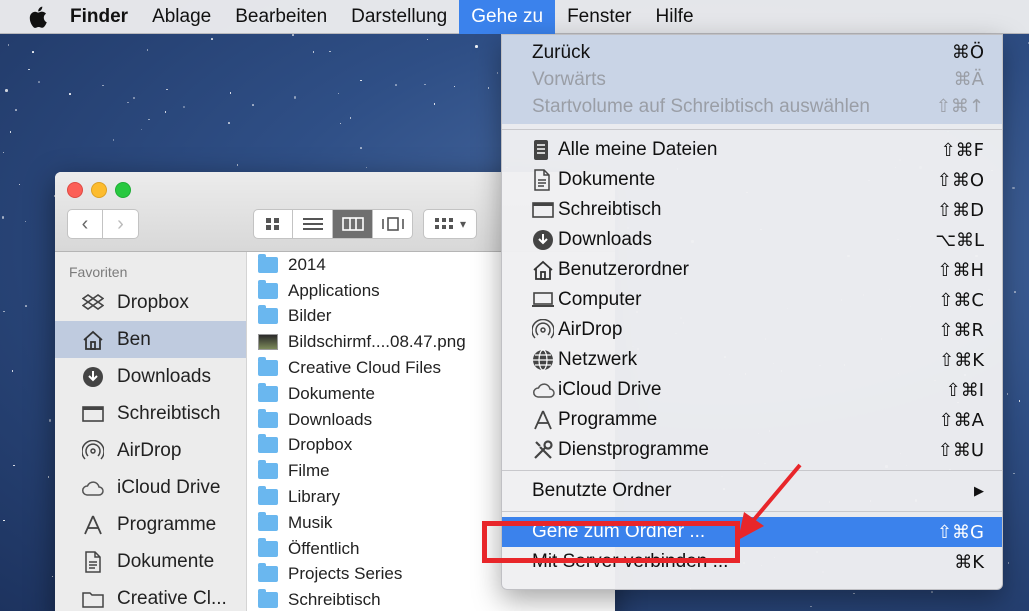 Image resolution: width=1029 pixels, height=611 pixels. Describe the element at coordinates (962, 150) in the screenshot. I see `shortcut-label: ⇧⌘F` at that location.